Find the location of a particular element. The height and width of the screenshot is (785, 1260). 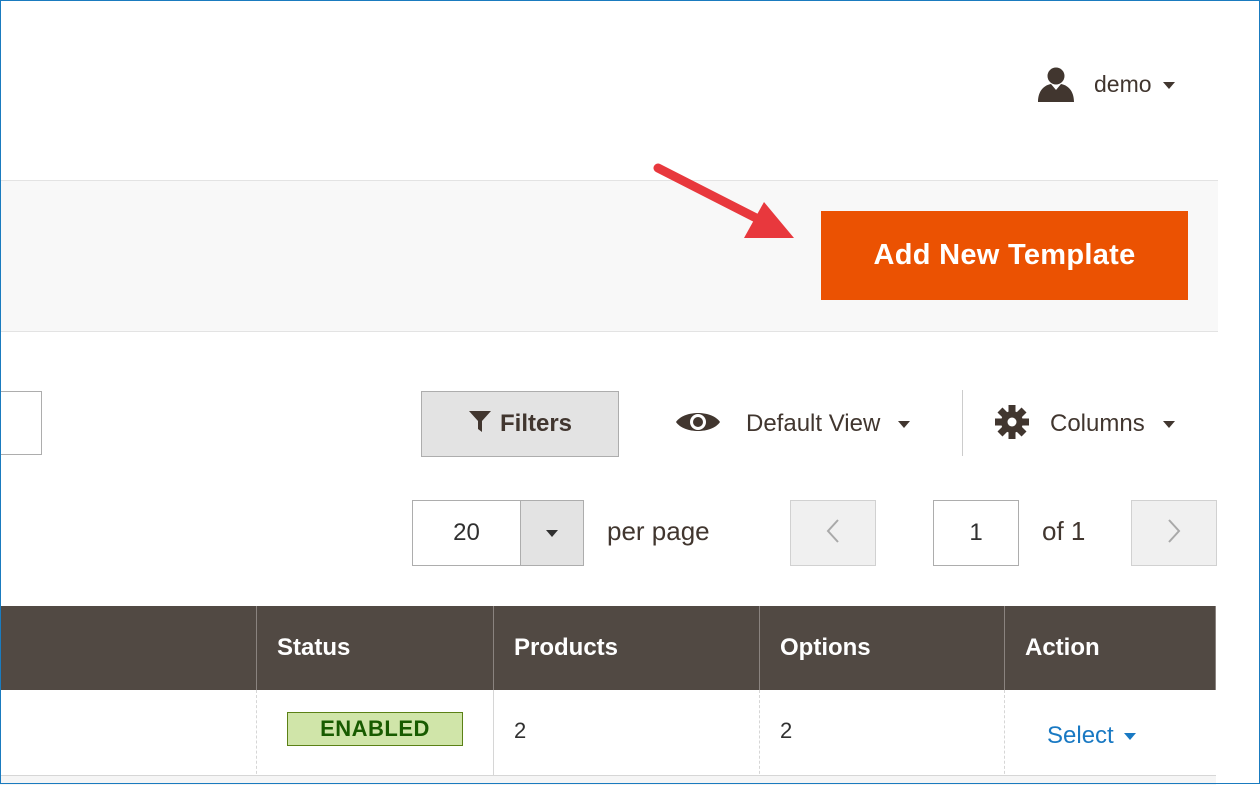

toolbar-divider is located at coordinates (962, 423).